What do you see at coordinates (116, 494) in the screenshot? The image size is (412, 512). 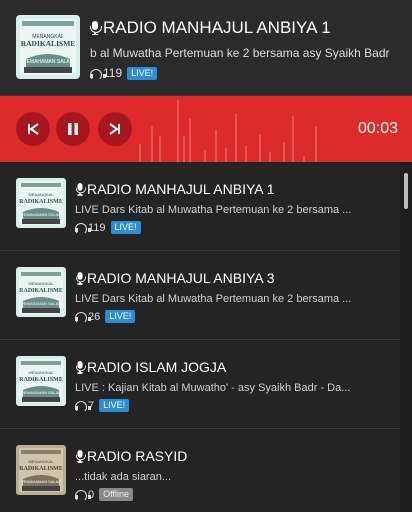 I see `offline-badge: Offline` at bounding box center [116, 494].